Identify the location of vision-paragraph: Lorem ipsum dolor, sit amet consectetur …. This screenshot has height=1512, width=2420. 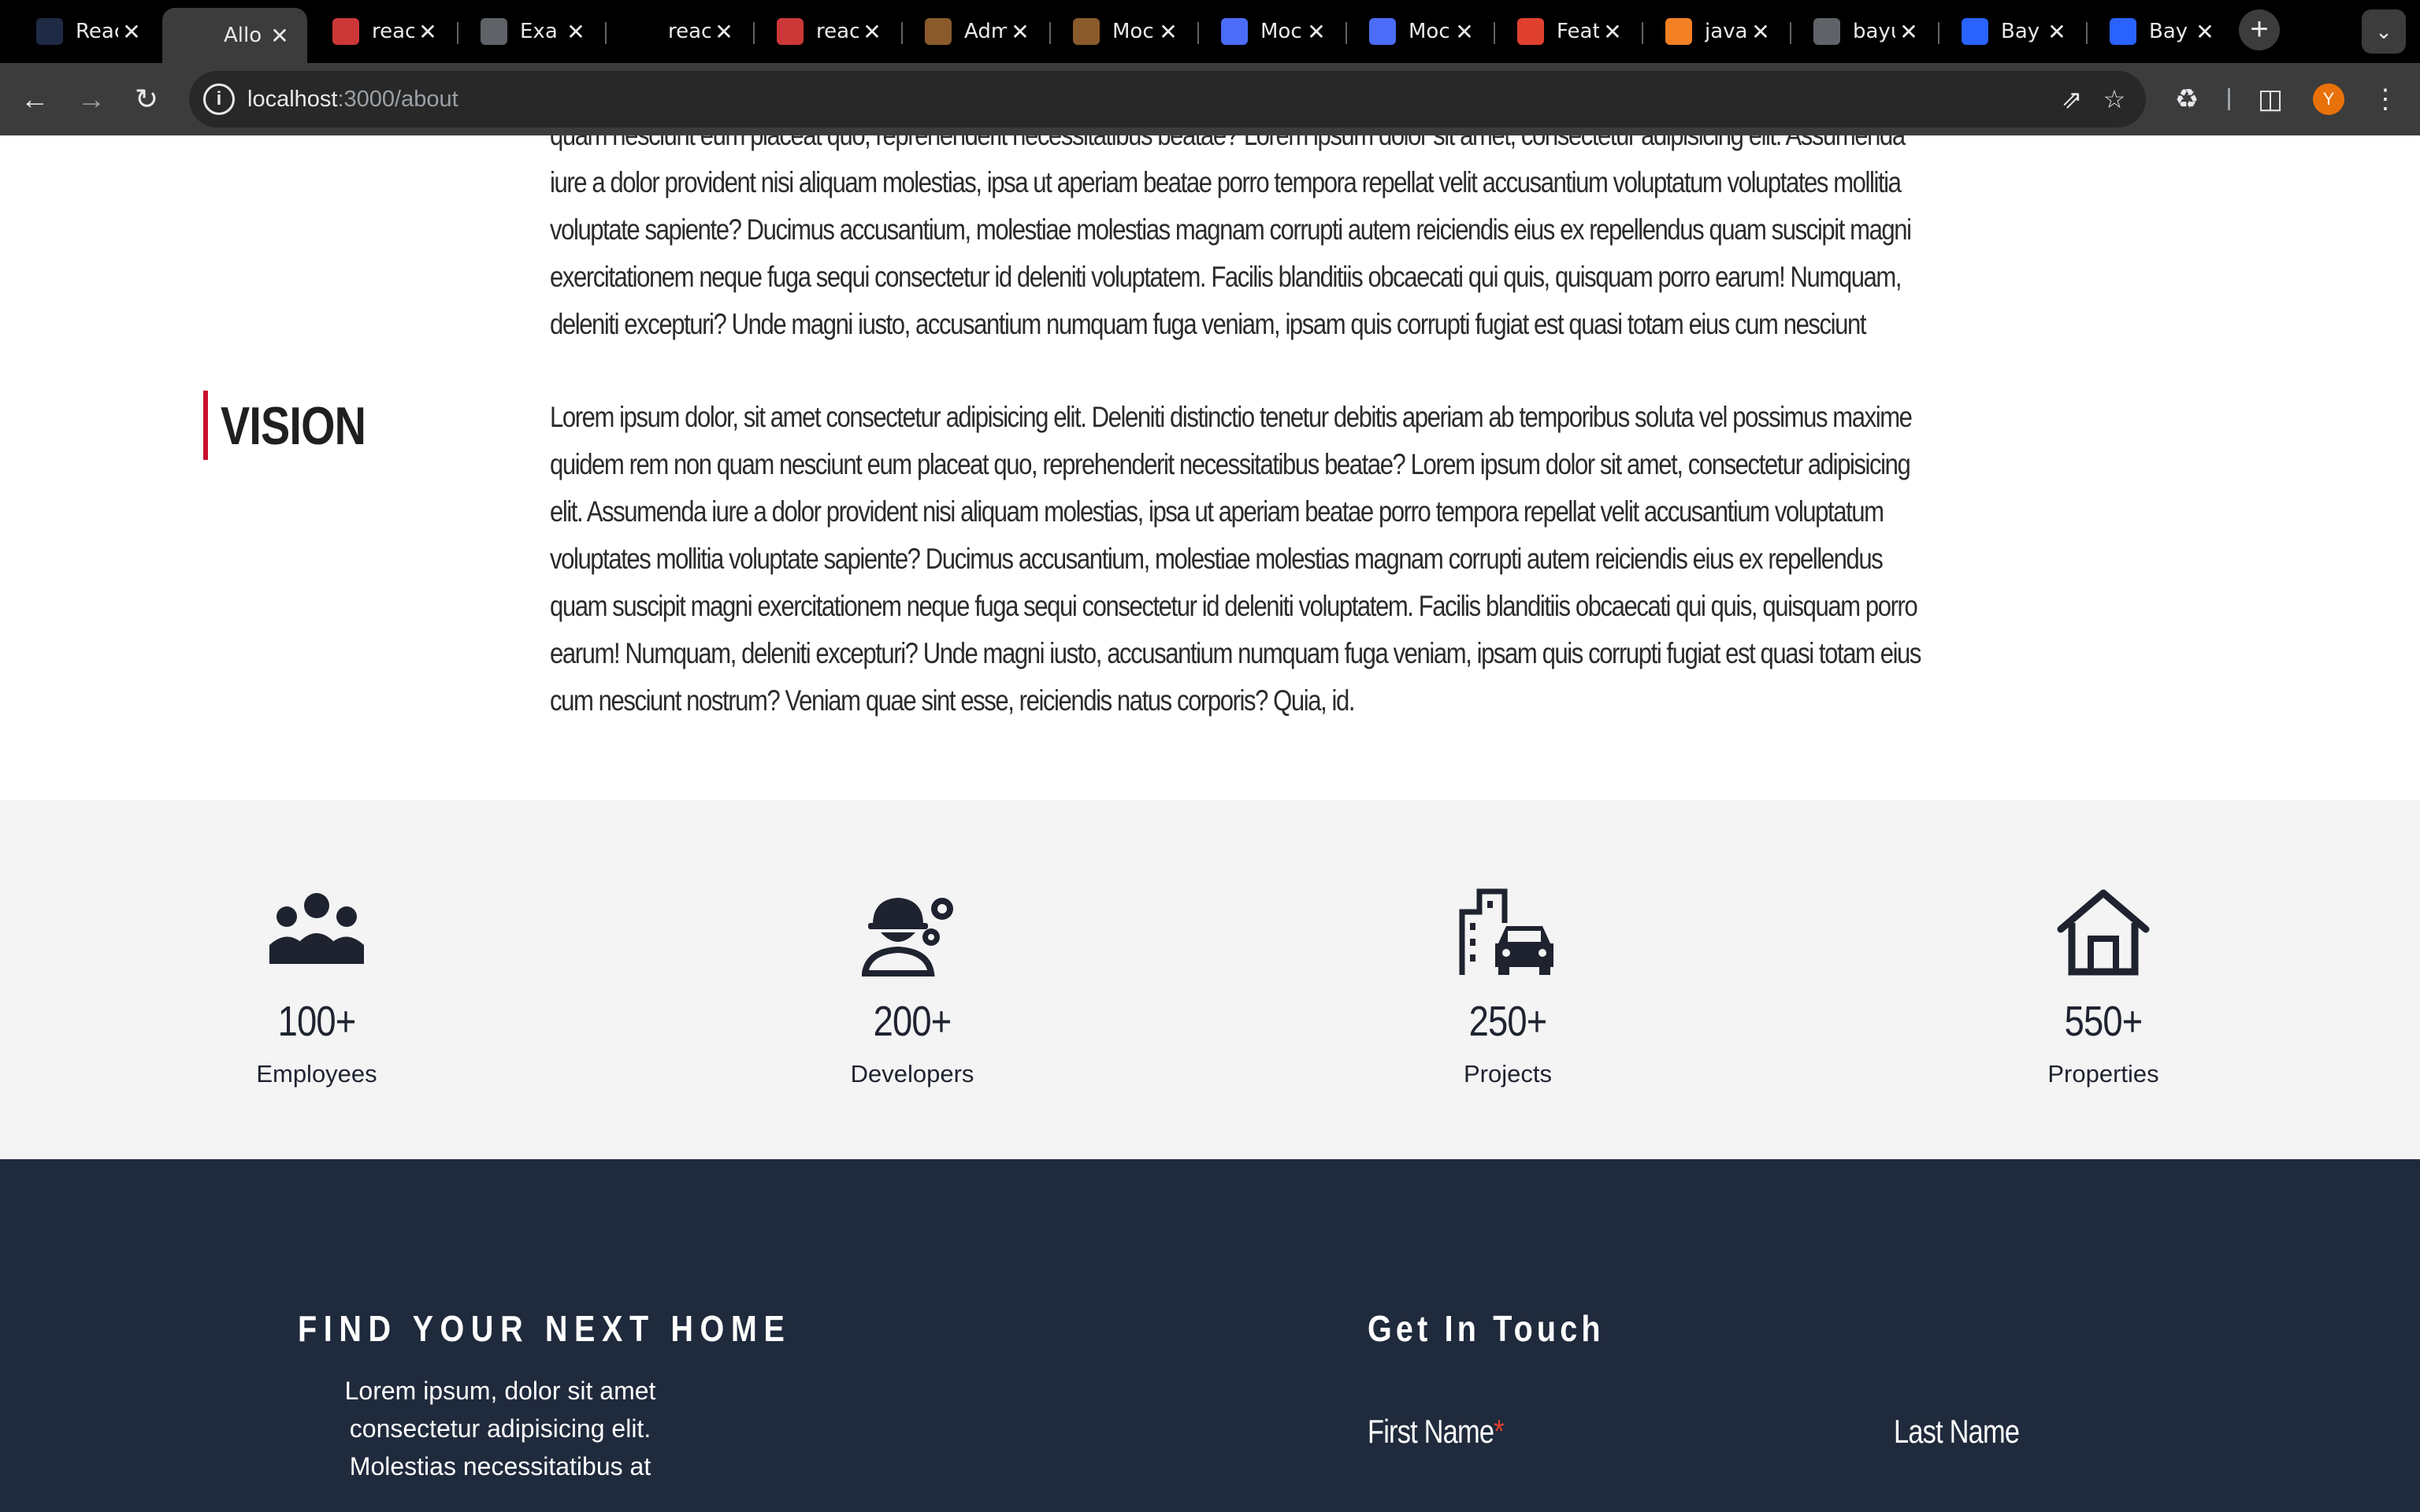
(1235, 559).